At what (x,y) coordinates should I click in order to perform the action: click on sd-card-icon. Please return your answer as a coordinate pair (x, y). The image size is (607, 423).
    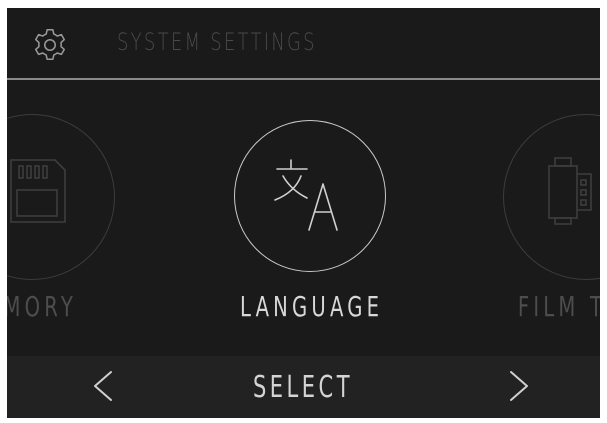
    Looking at the image, I should click on (38, 191).